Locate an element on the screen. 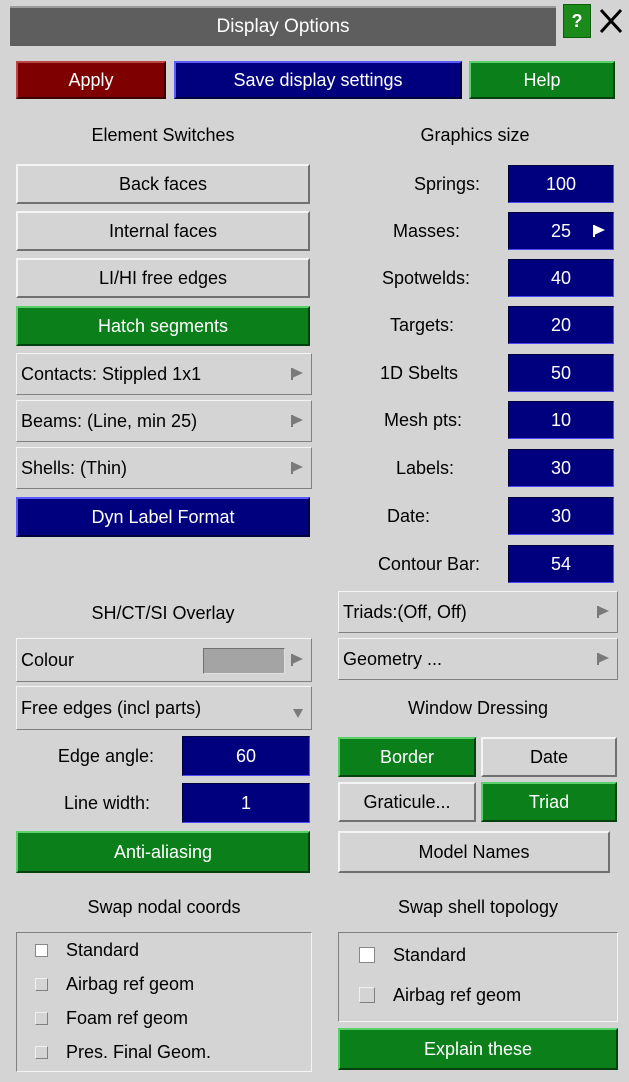 The width and height of the screenshot is (629, 1082). dyn-label-format-button: Dyn Label Format is located at coordinates (163, 517).